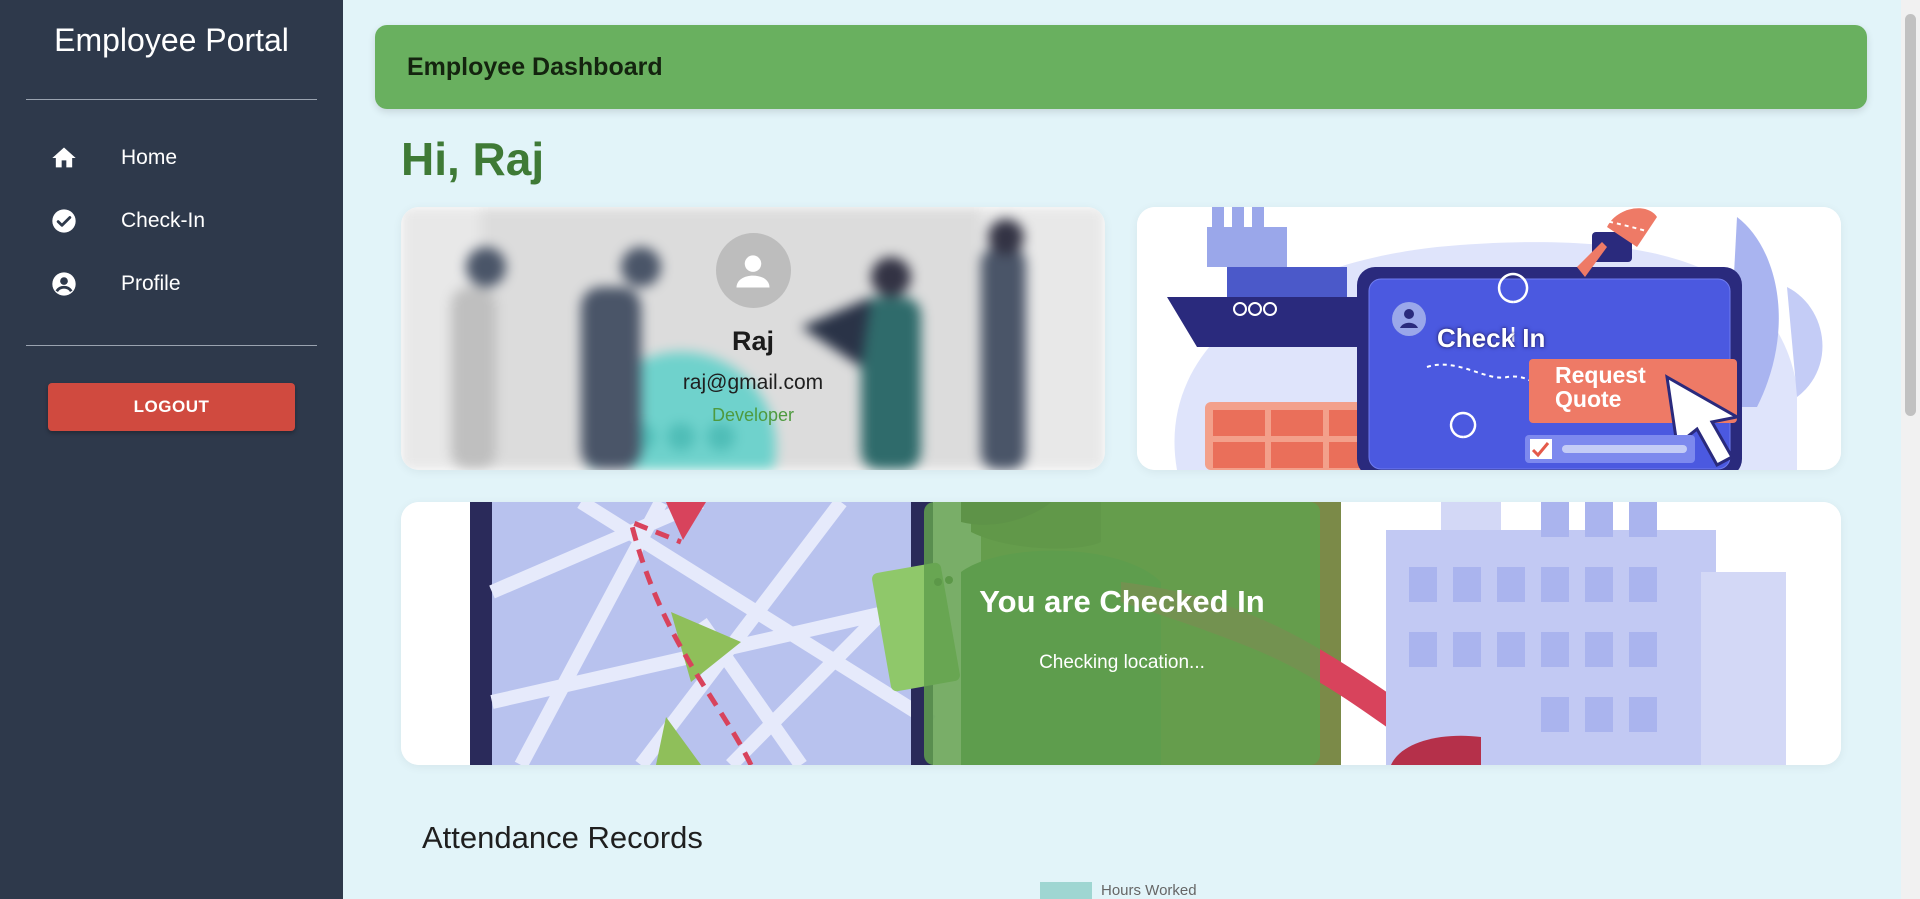 This screenshot has width=1920, height=899. I want to click on attendance-title: Attendance Records, so click(562, 837).